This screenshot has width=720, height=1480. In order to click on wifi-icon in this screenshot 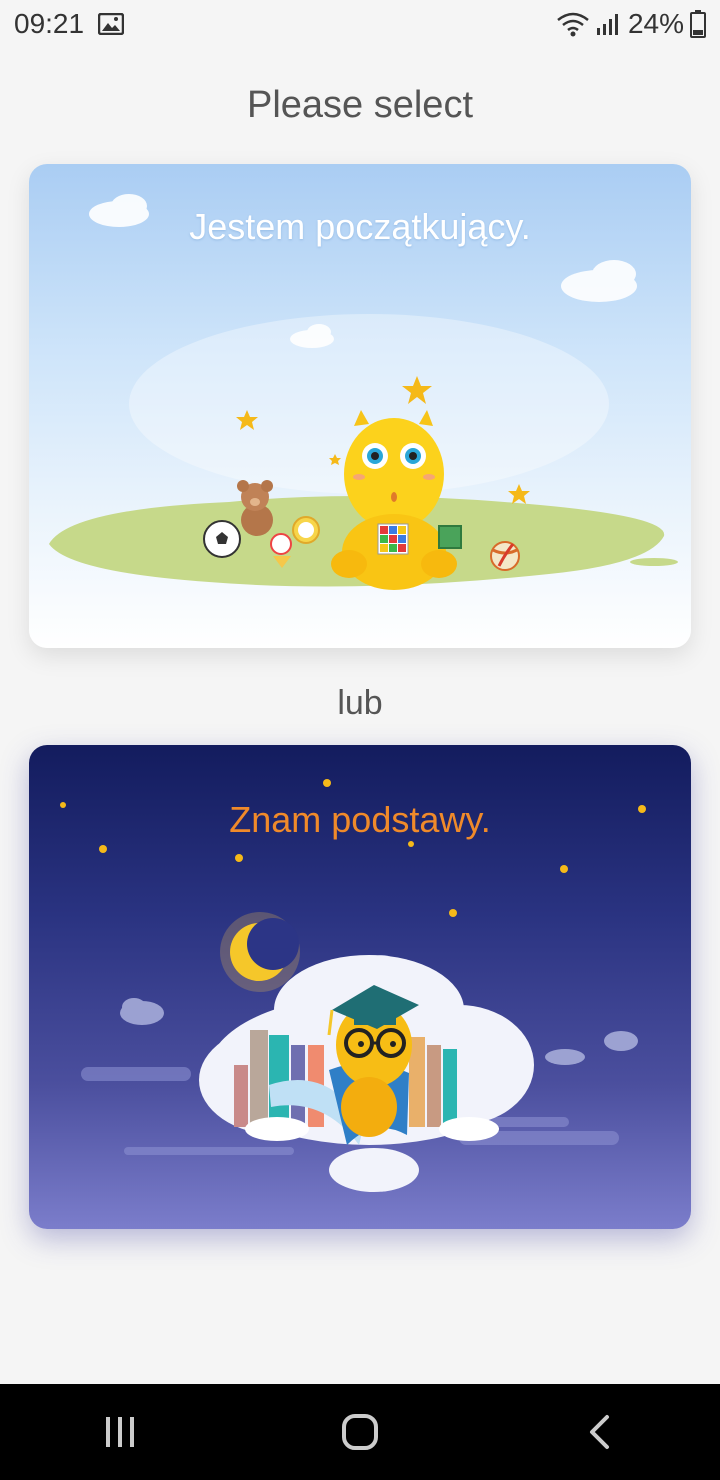, I will do `click(573, 24)`.